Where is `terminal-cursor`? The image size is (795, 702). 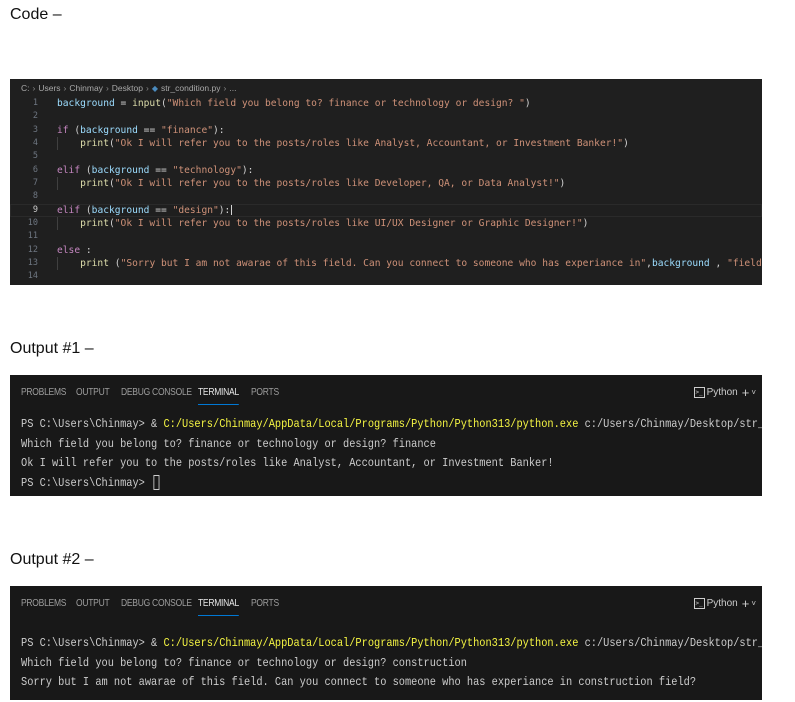
terminal-cursor is located at coordinates (156, 482).